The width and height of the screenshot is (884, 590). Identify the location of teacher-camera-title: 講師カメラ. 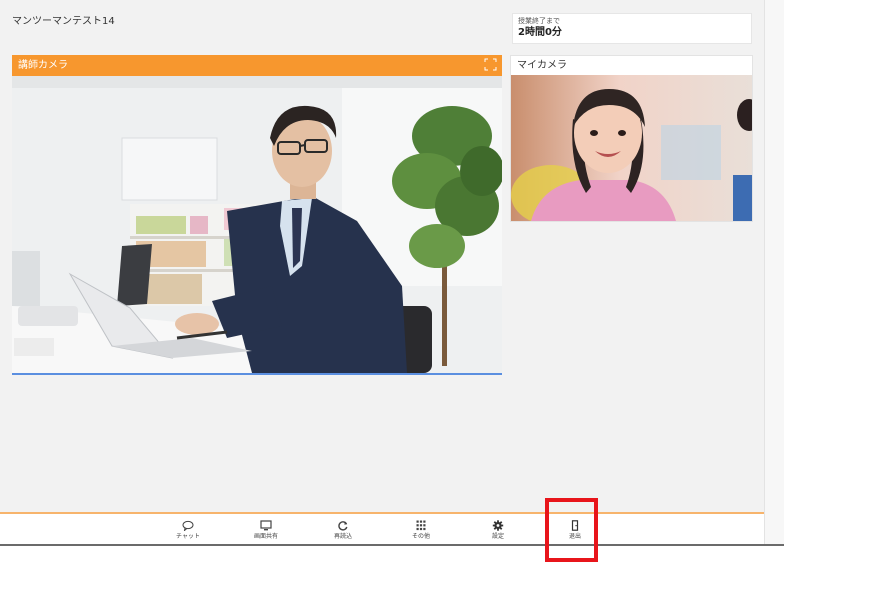
(43, 65).